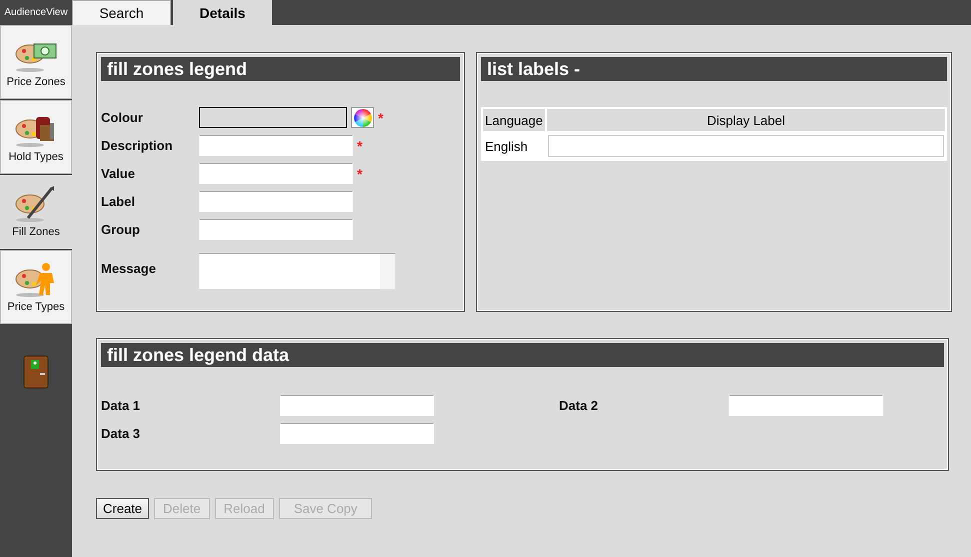 This screenshot has height=557, width=971. I want to click on sidebar-item: Hold Types, so click(36, 137).